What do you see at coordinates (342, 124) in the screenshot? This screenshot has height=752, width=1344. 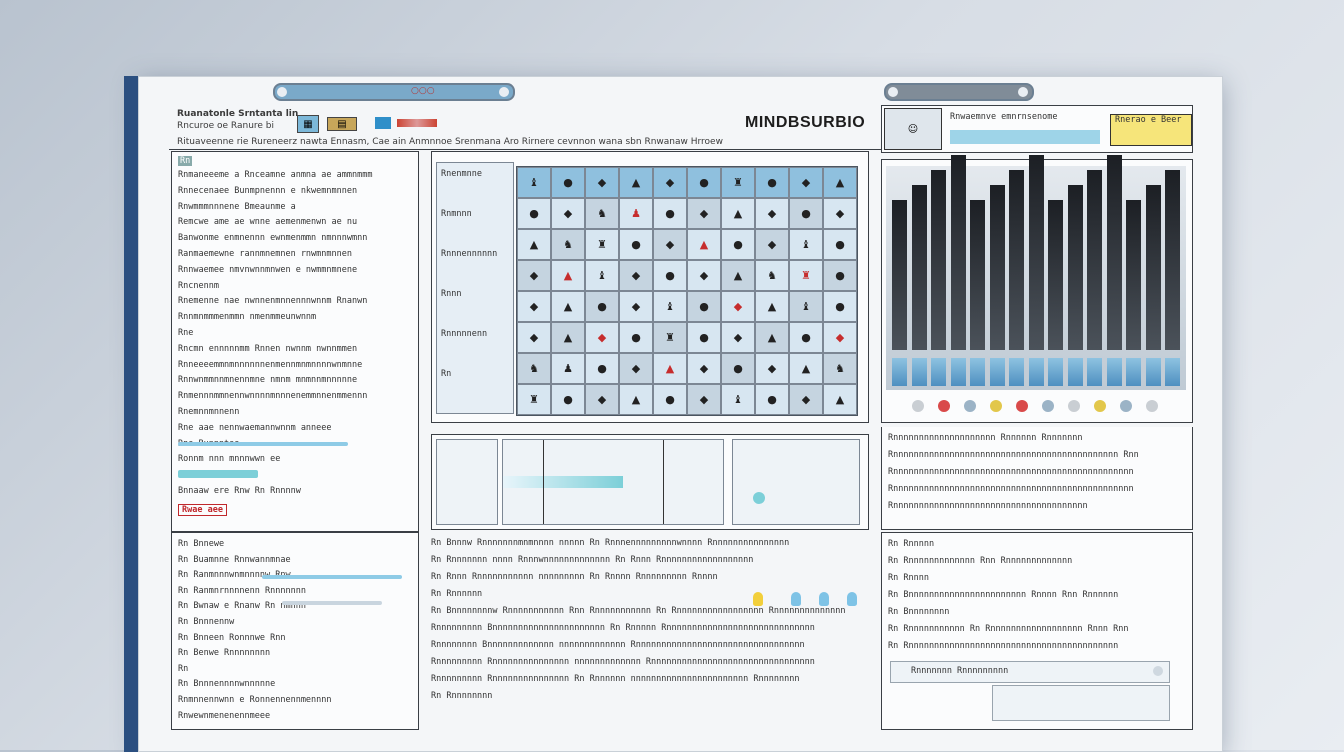 I see `tag-icon: ▤` at bounding box center [342, 124].